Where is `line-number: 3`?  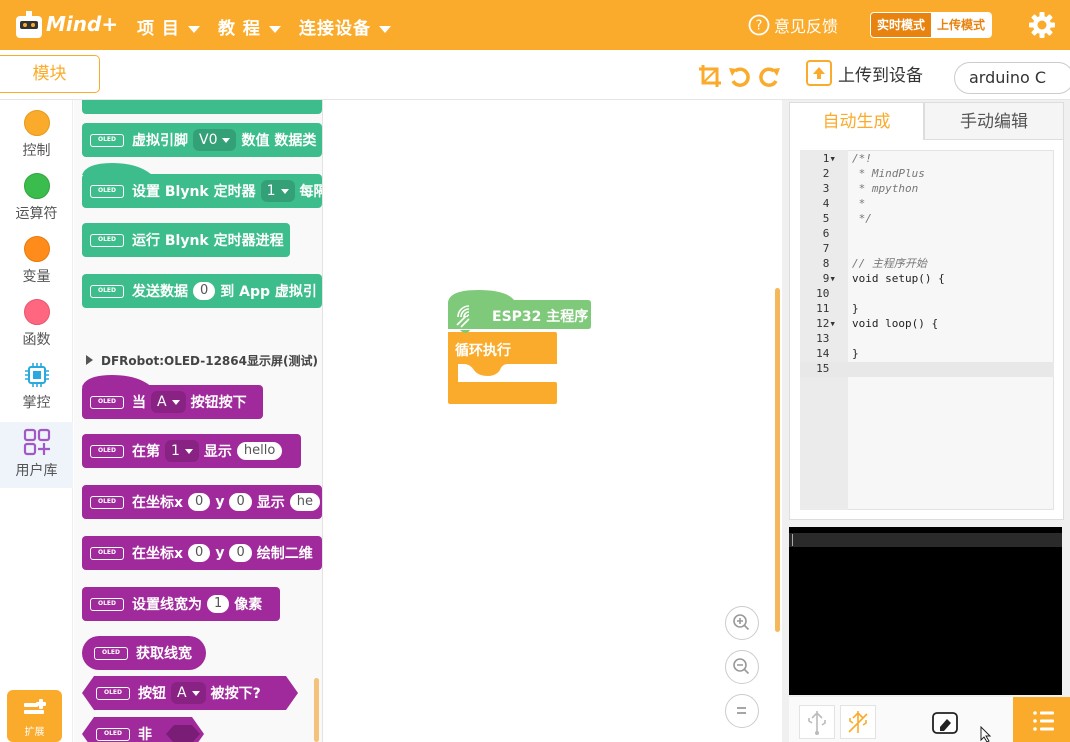 line-number: 3 is located at coordinates (829, 188).